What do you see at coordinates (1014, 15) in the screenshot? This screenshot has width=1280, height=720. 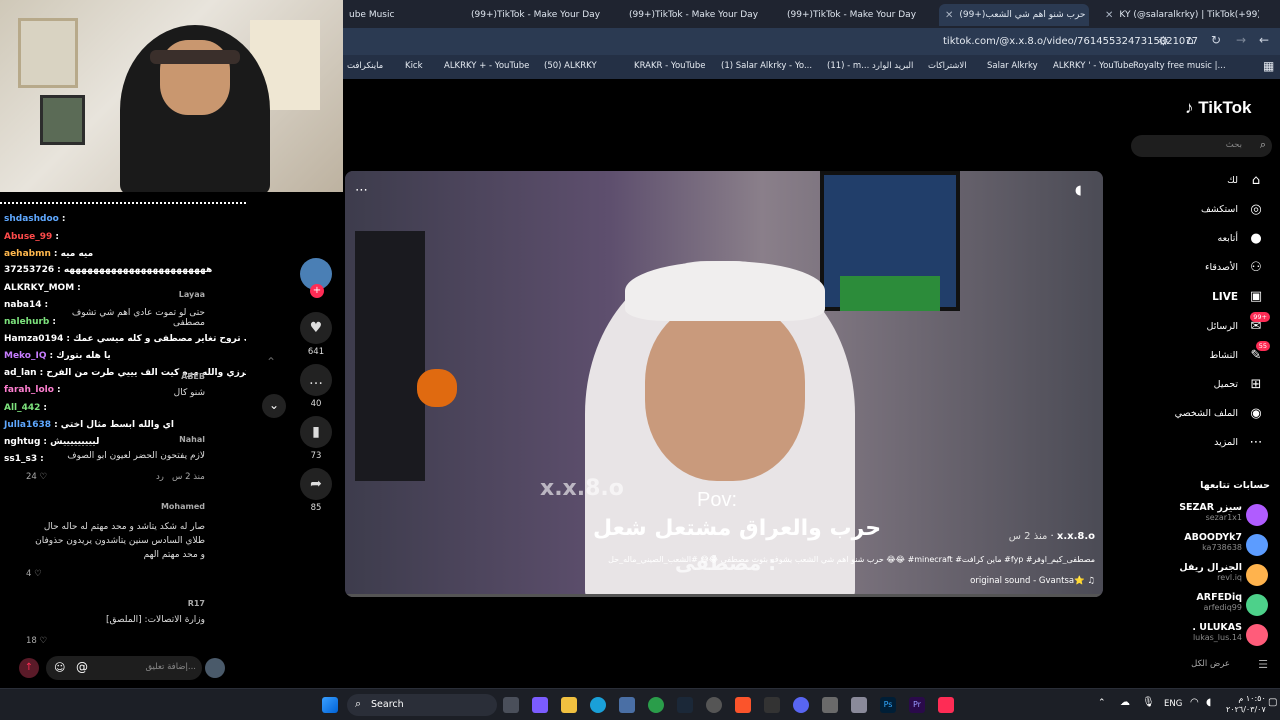 I see `tab-active-video: ✕ (99+)حرب شنو اهم شي الشعب` at bounding box center [1014, 15].